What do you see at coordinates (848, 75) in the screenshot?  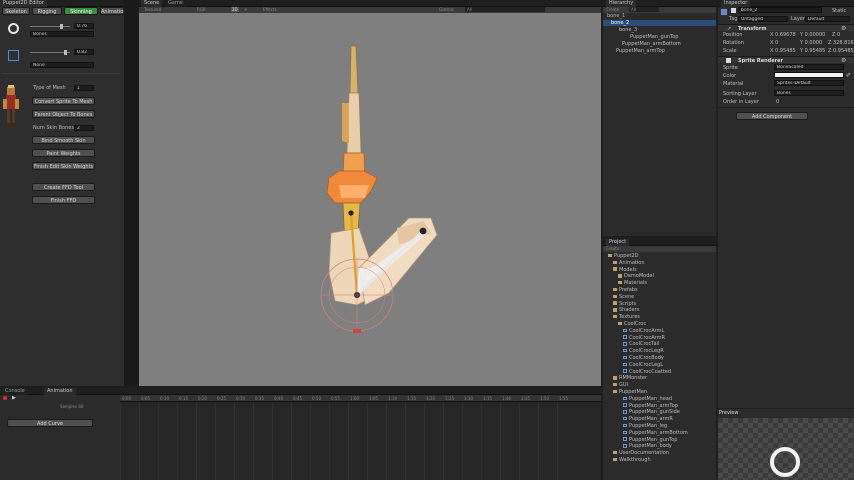 I see `eyedropper-icon: ✐` at bounding box center [848, 75].